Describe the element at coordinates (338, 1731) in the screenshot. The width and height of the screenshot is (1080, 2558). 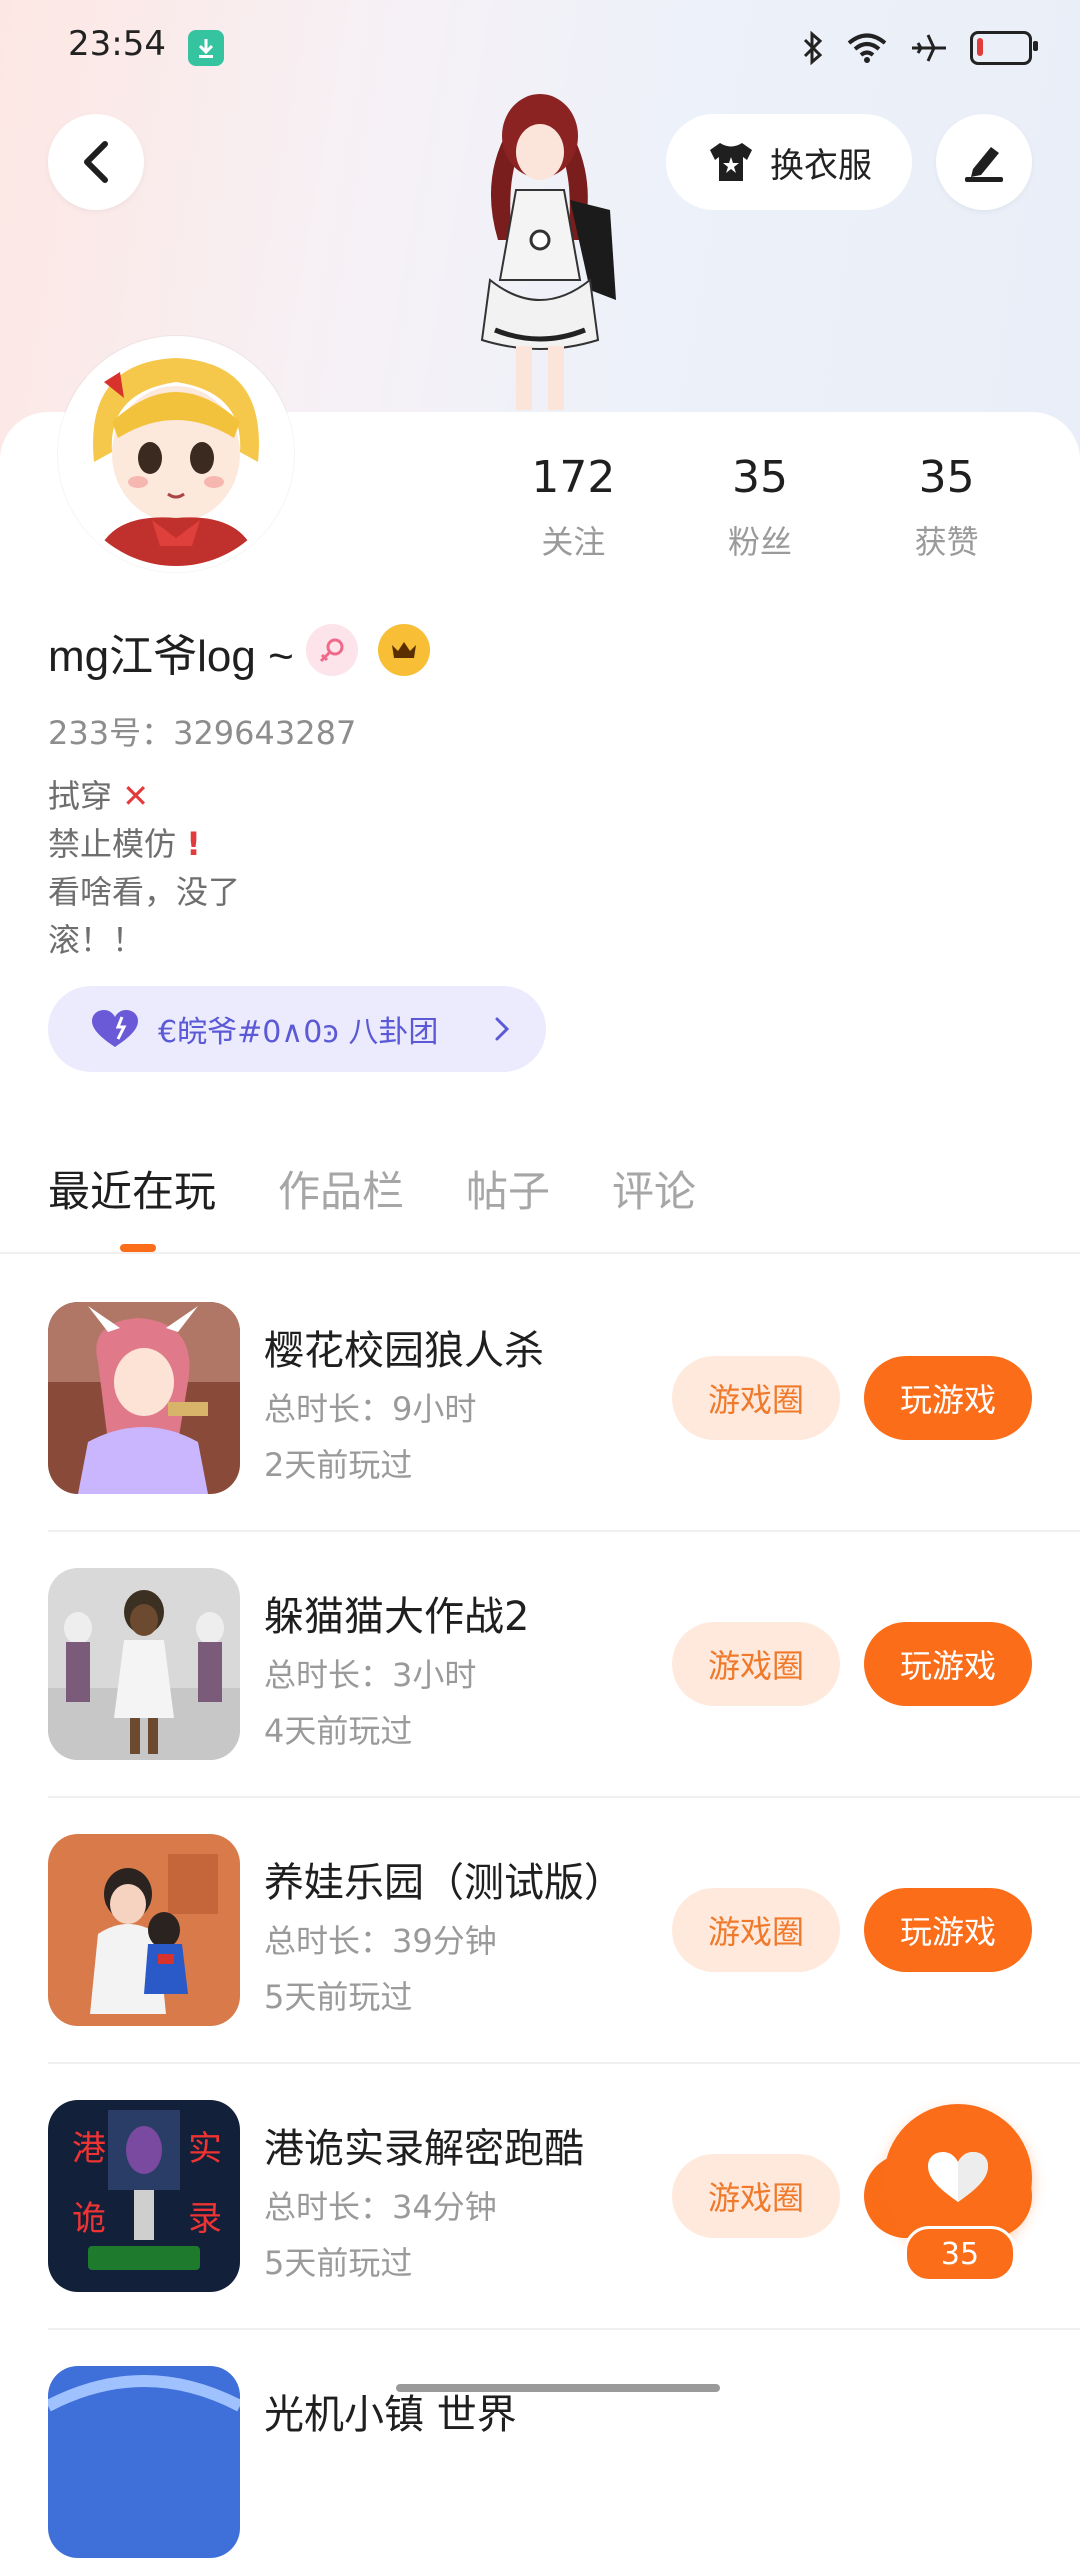
I see `game-last-played: 4天前玩过` at that location.